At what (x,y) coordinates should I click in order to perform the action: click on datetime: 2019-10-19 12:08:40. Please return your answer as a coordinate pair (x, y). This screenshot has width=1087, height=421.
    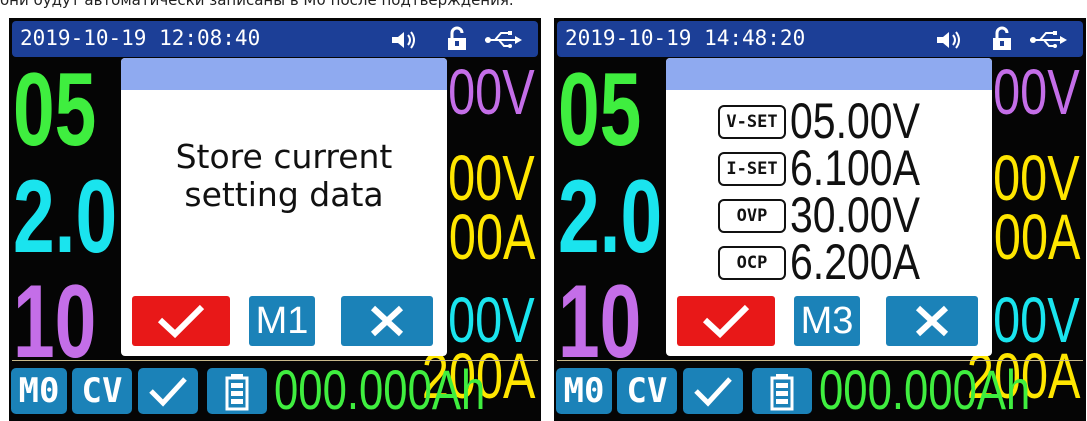
    Looking at the image, I should click on (140, 38).